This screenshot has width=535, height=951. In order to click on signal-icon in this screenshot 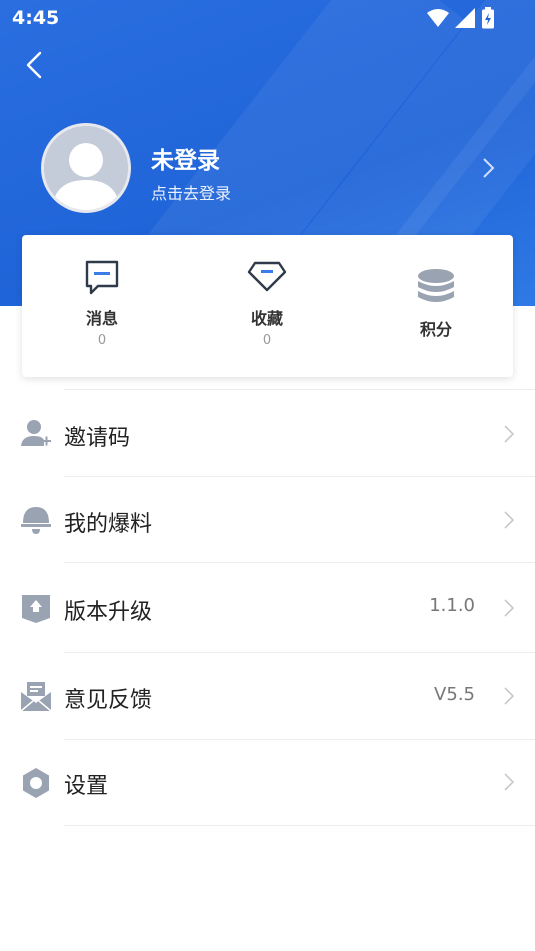, I will do `click(465, 18)`.